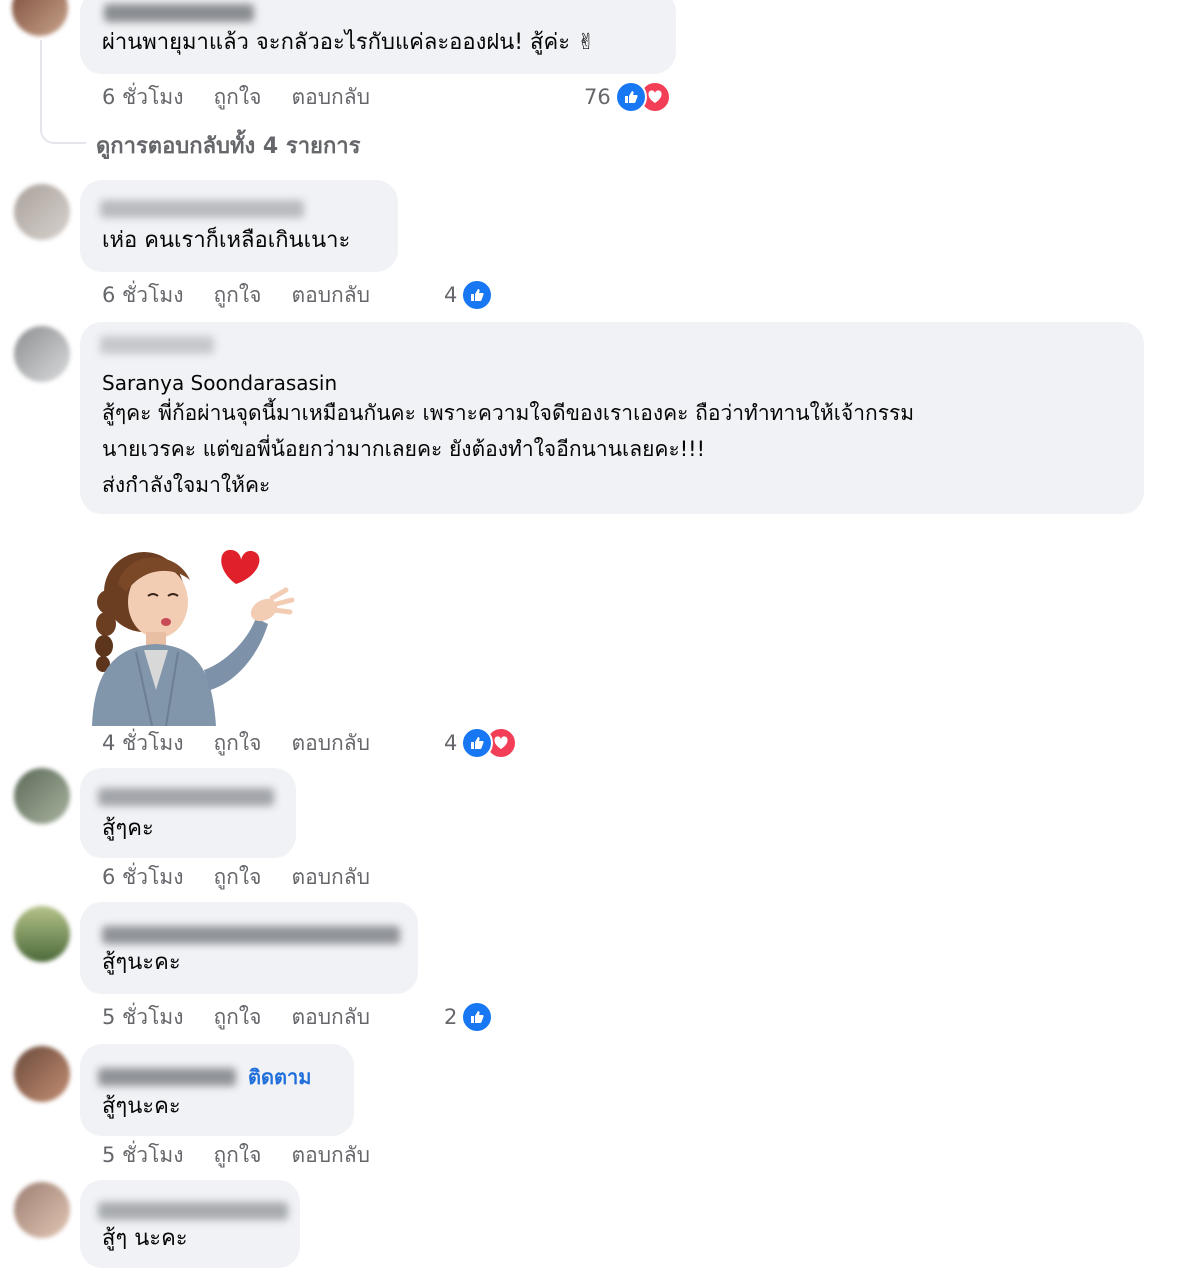  I want to click on comment-actions: 4 ชั่วโมง ถูกใจ ตอบกลับ, so click(251, 743).